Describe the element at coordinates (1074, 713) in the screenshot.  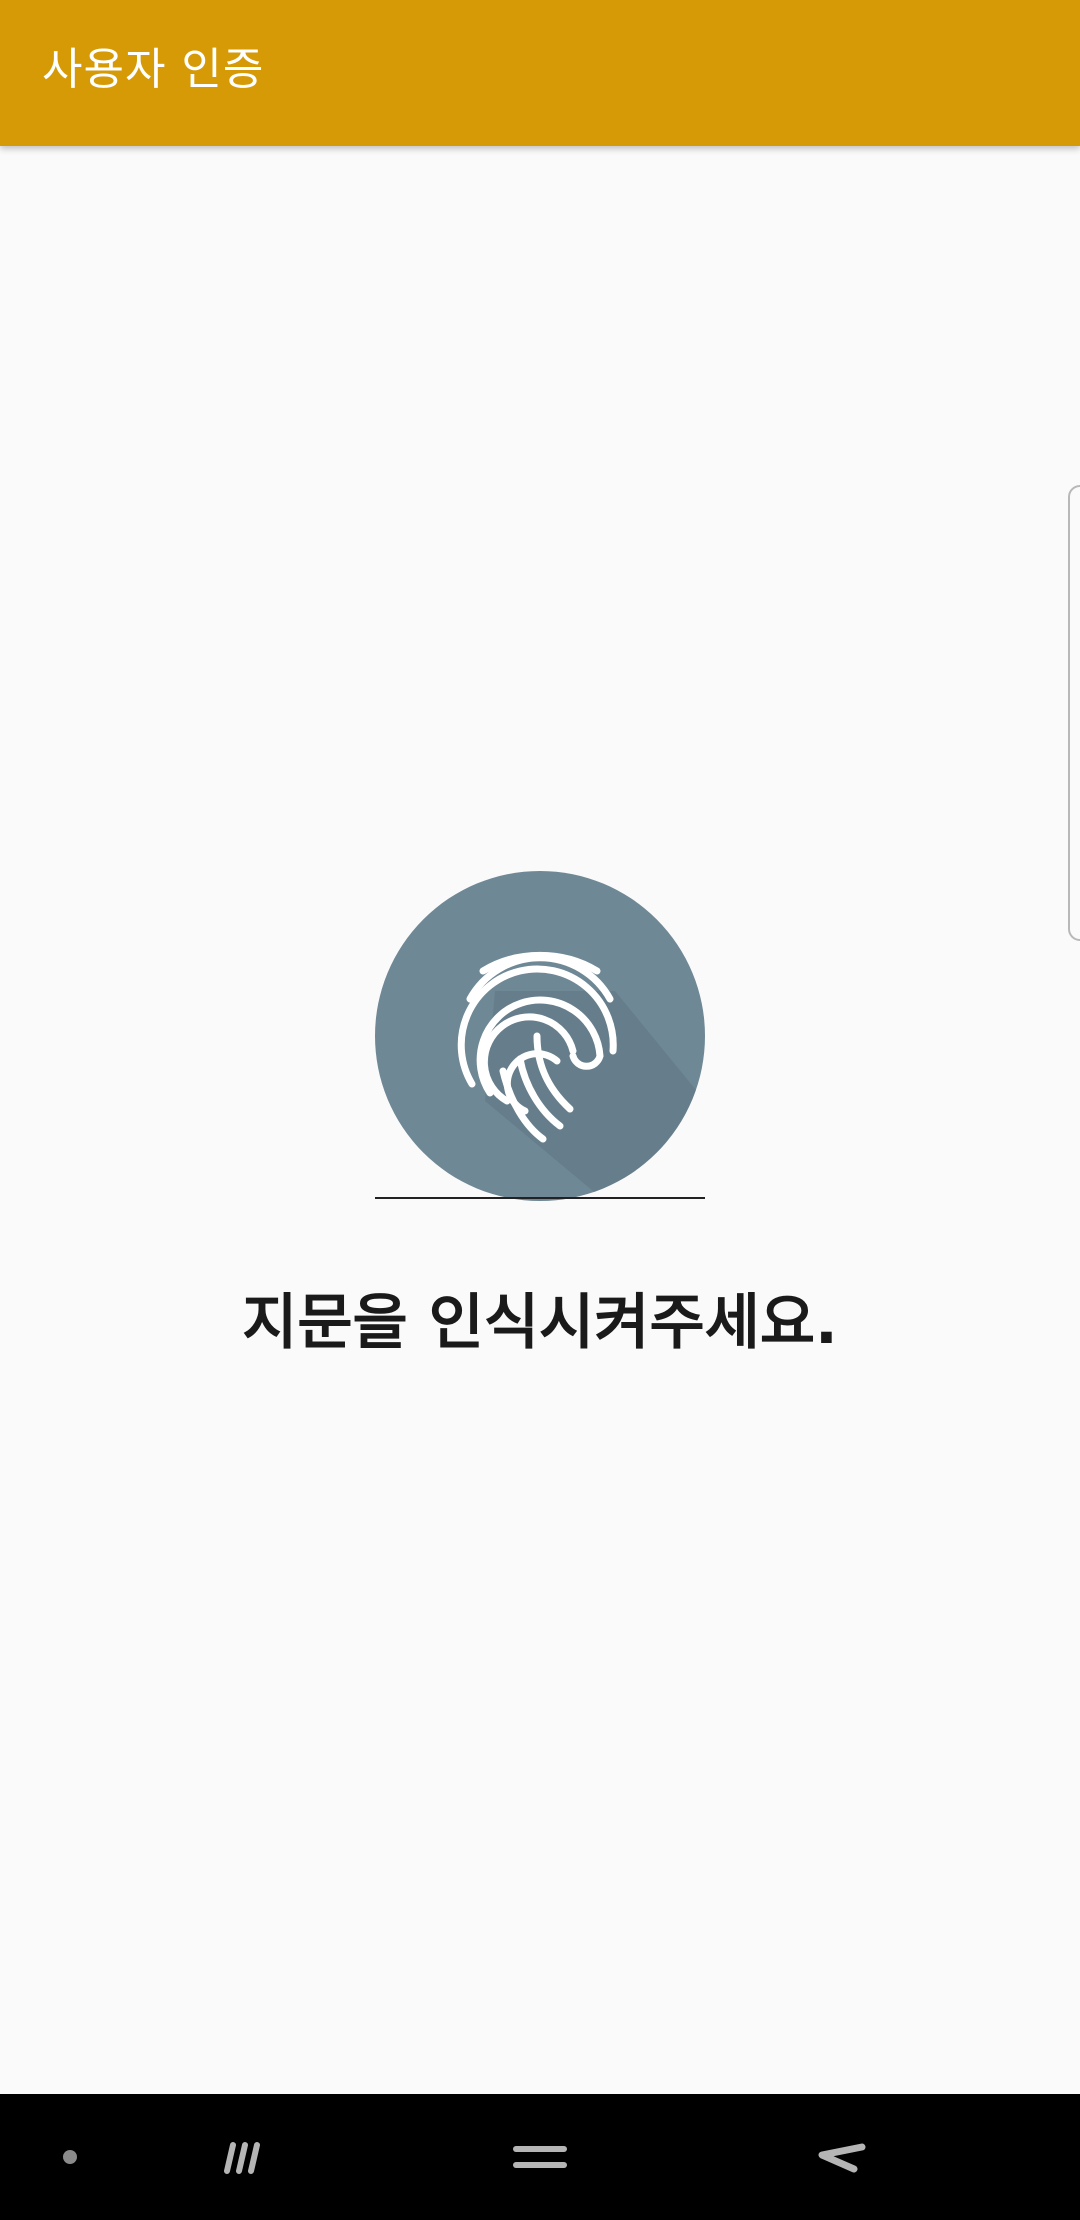
I see `edge-panel-handle` at that location.